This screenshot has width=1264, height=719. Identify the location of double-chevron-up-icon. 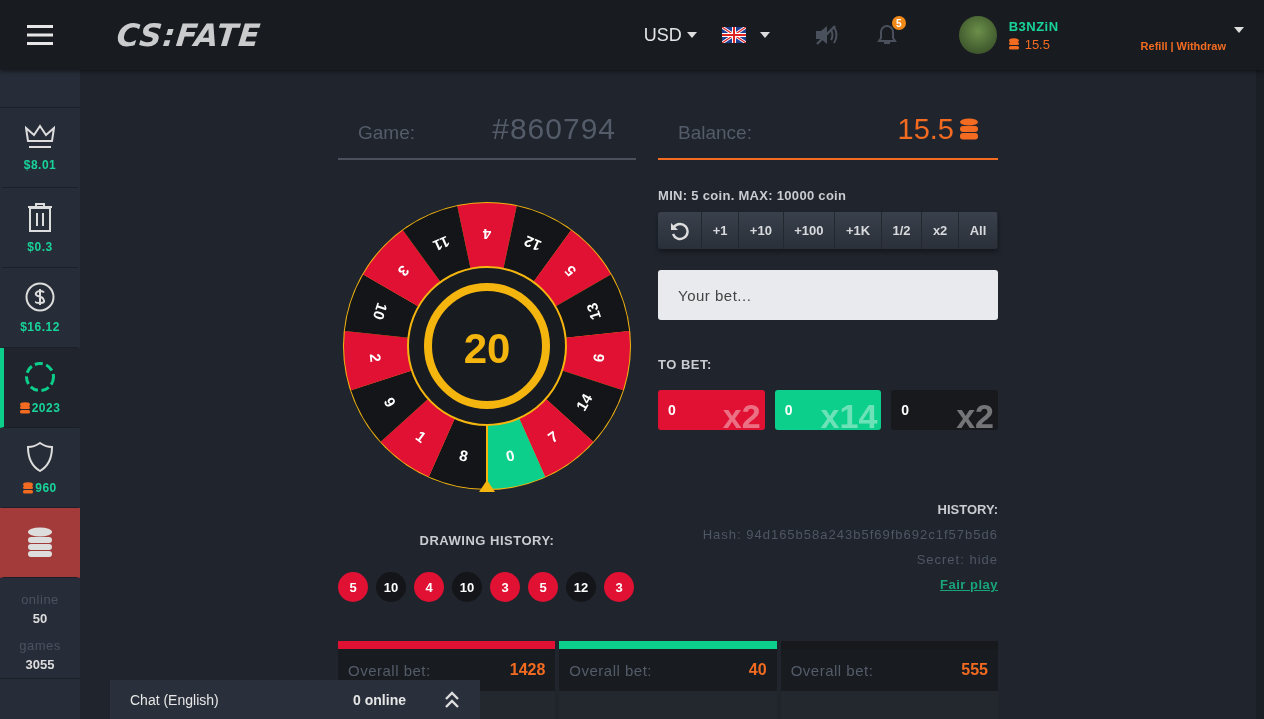
(452, 699).